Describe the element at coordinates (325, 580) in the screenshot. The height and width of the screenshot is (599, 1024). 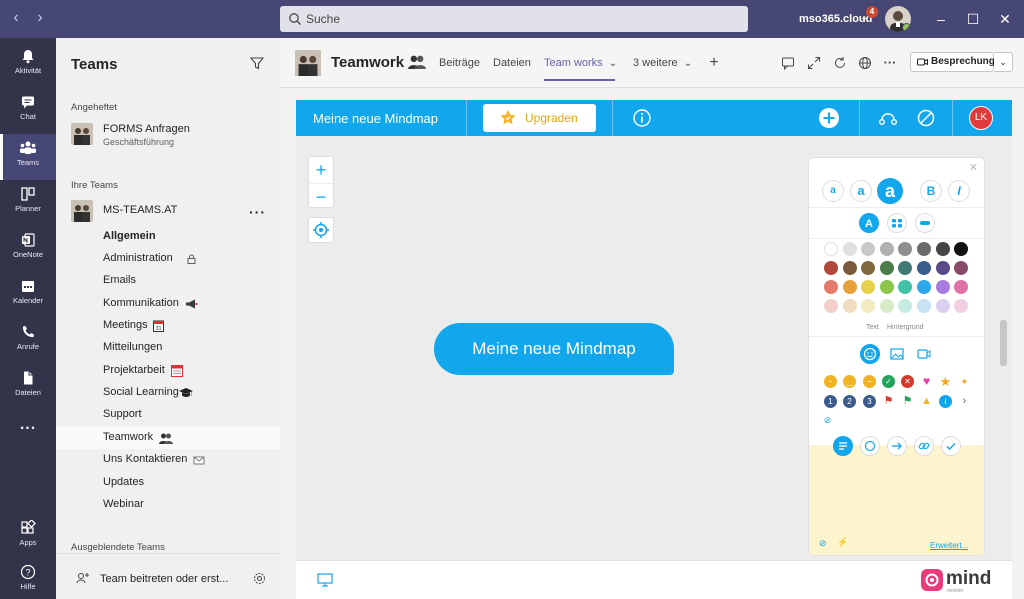
I see `presentation-icon` at that location.